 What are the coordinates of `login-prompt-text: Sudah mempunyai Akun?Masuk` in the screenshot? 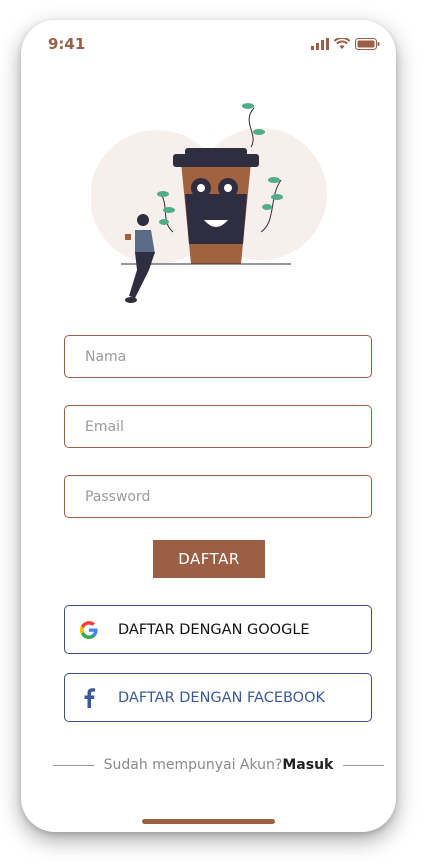 It's located at (219, 765).